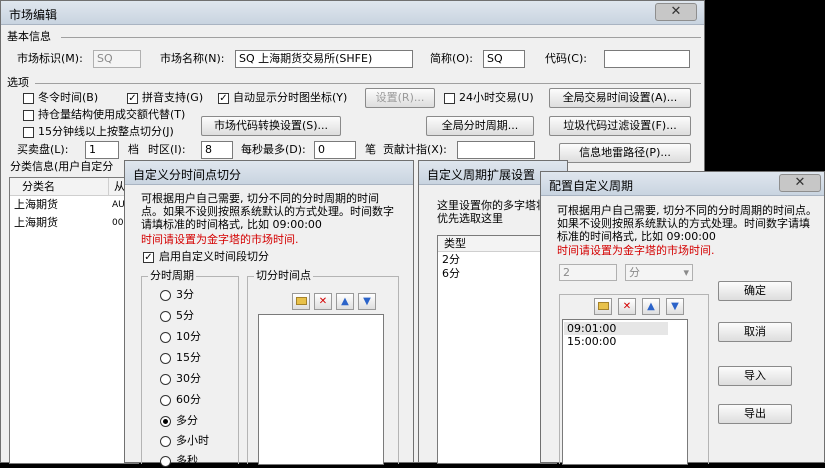 The height and width of the screenshot is (468, 825). What do you see at coordinates (187, 420) in the screenshot?
I see `period-label-multi-min: 多分` at bounding box center [187, 420].